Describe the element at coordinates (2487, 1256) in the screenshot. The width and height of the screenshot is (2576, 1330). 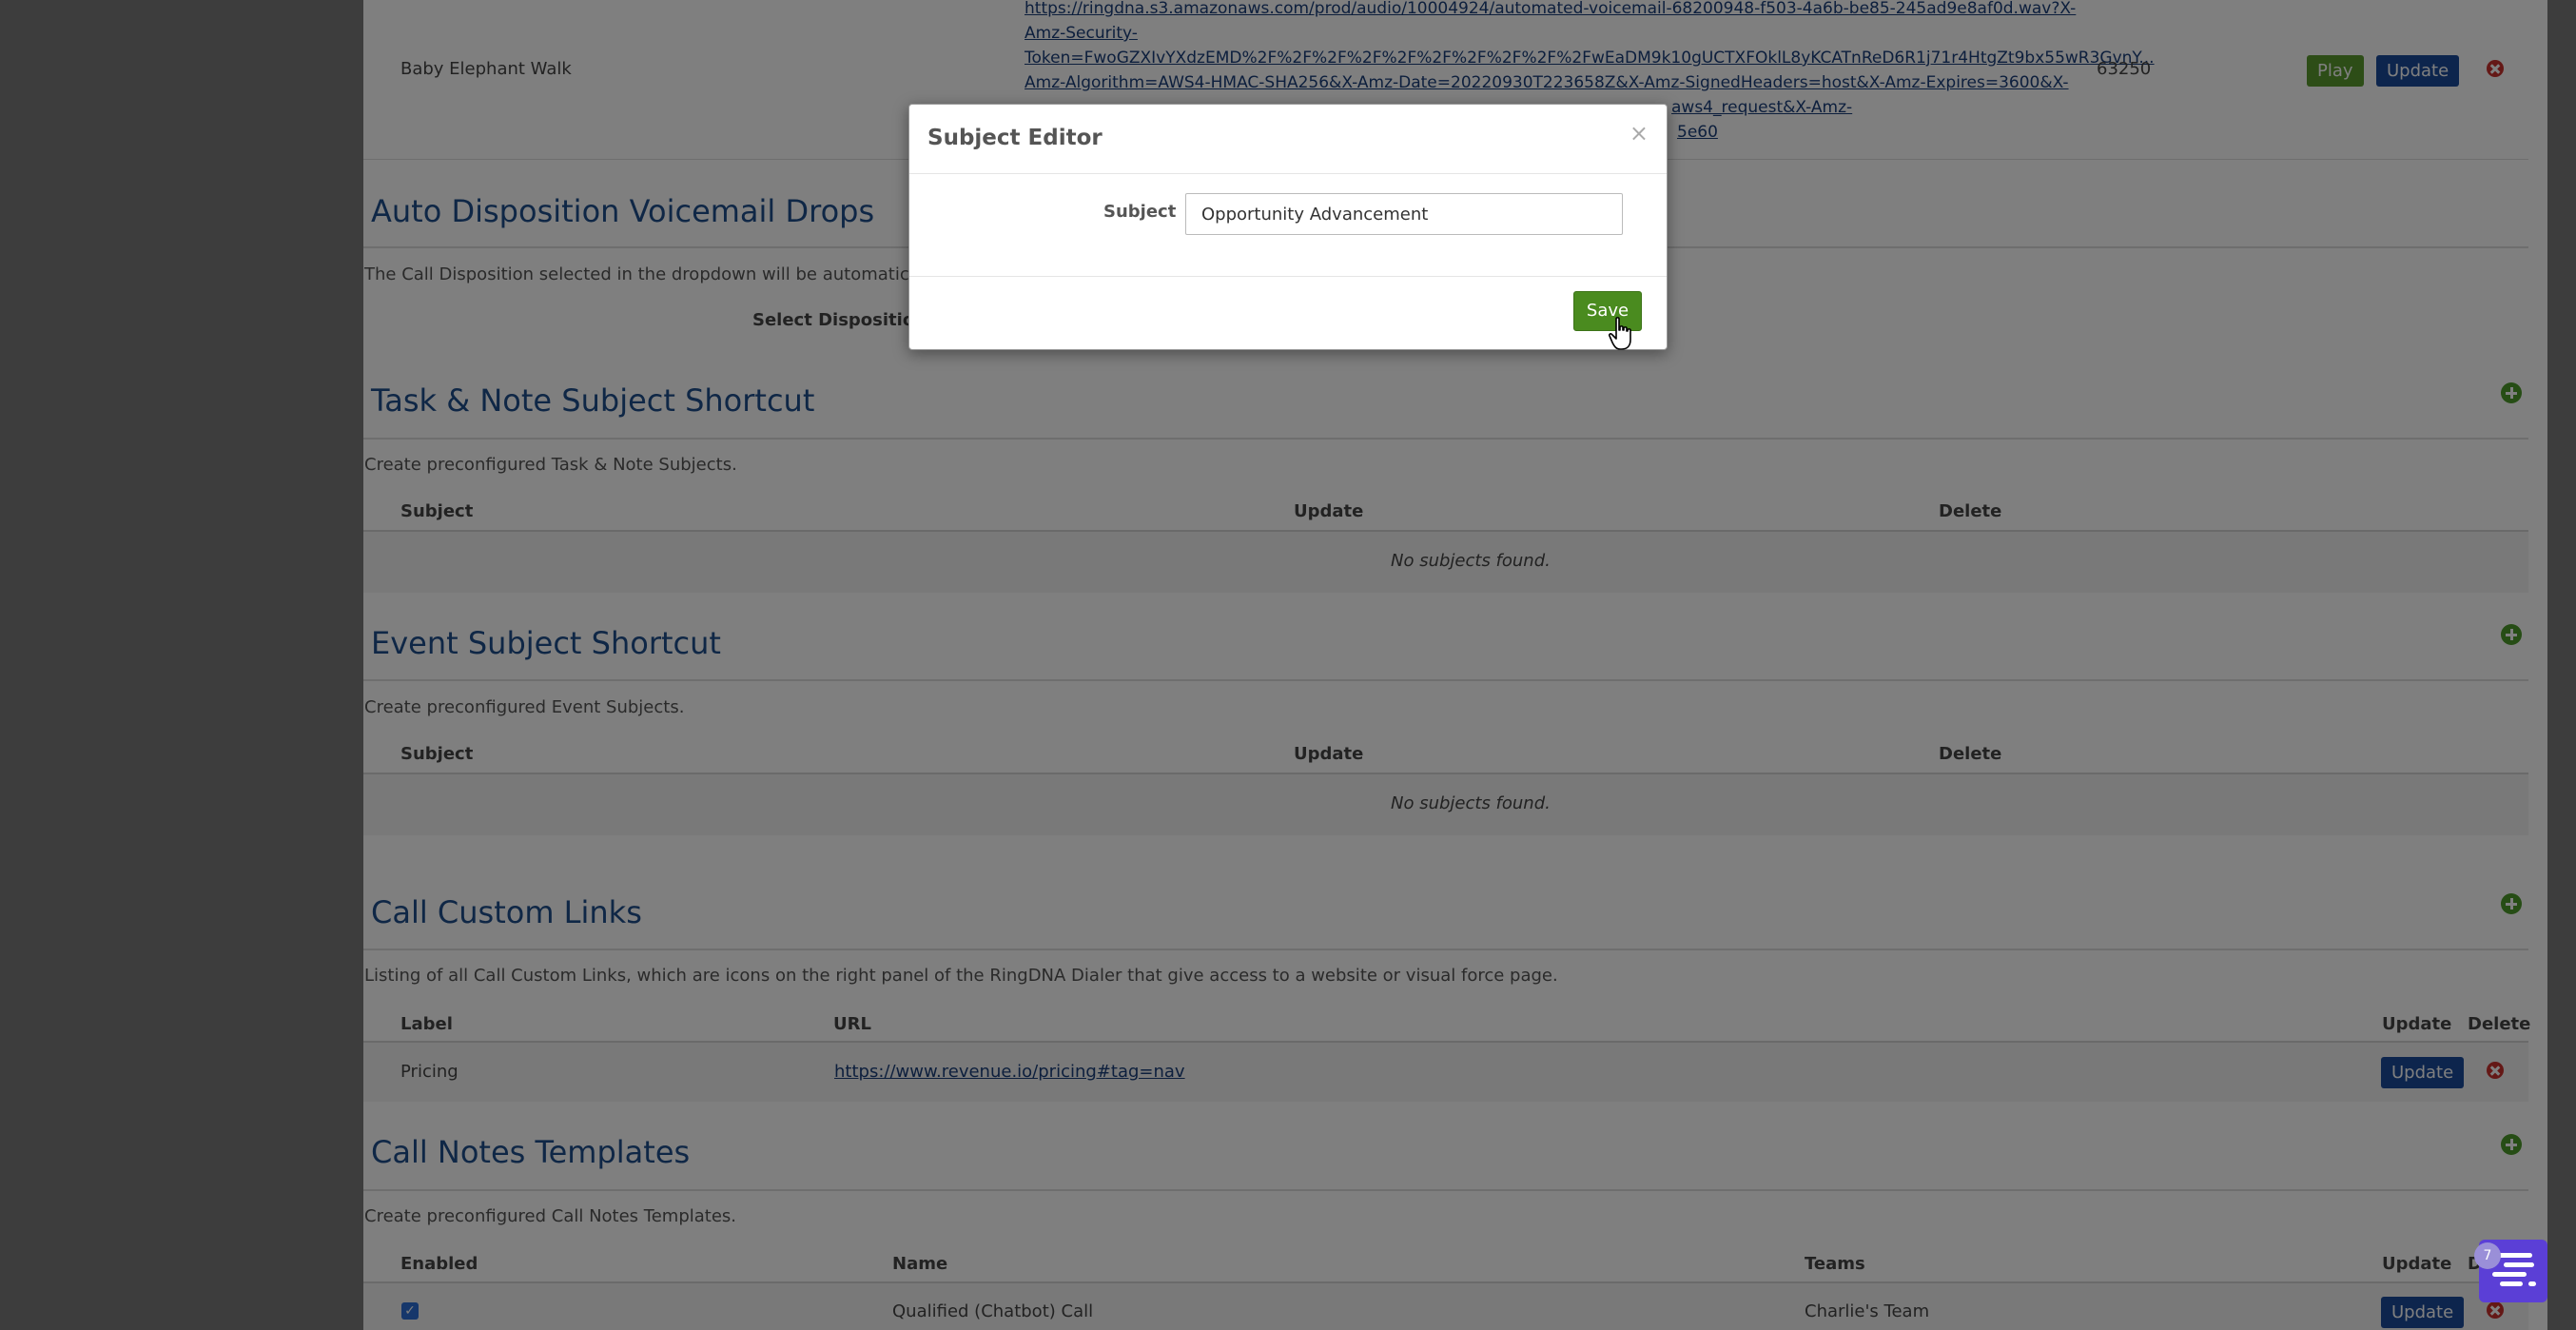
I see `chat-notification-badge: 7` at that location.